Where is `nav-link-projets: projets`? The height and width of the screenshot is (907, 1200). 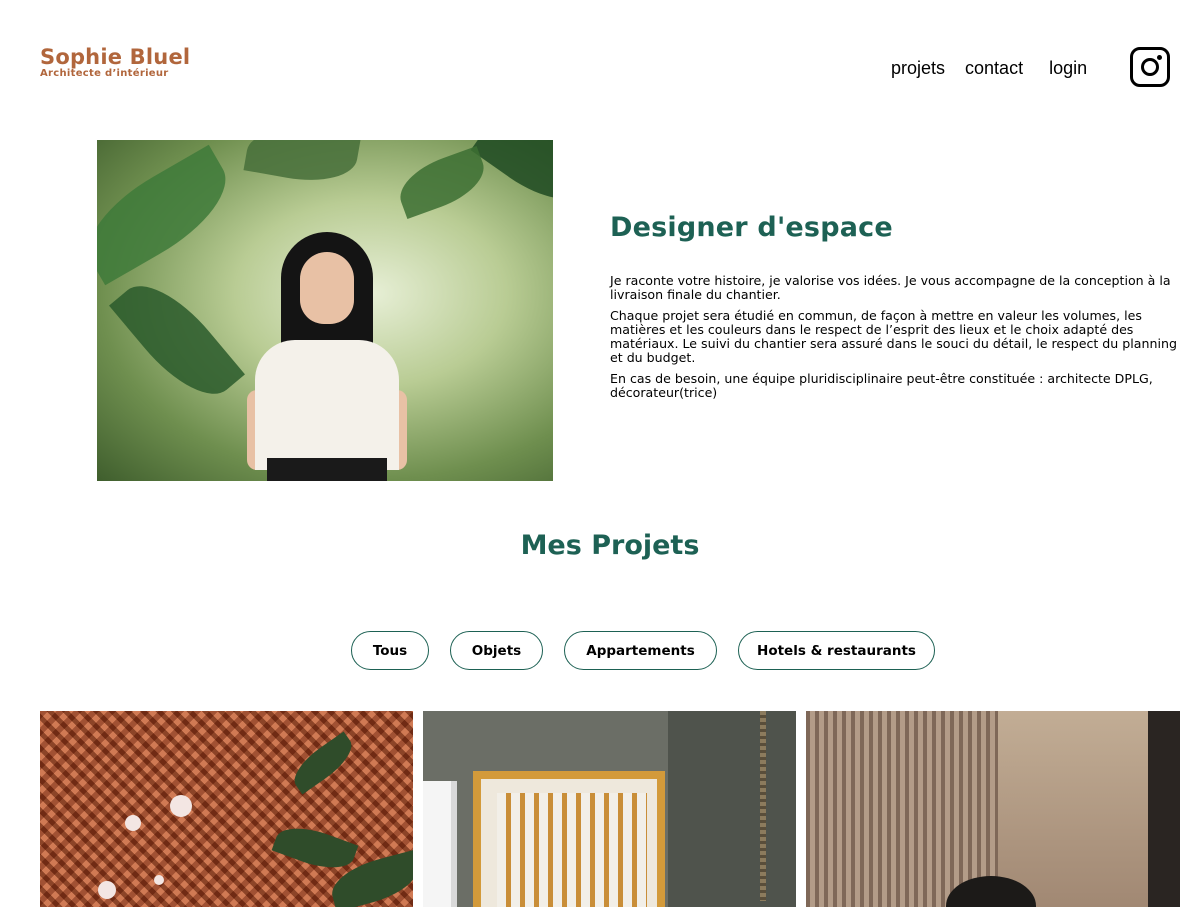 nav-link-projets: projets is located at coordinates (918, 68).